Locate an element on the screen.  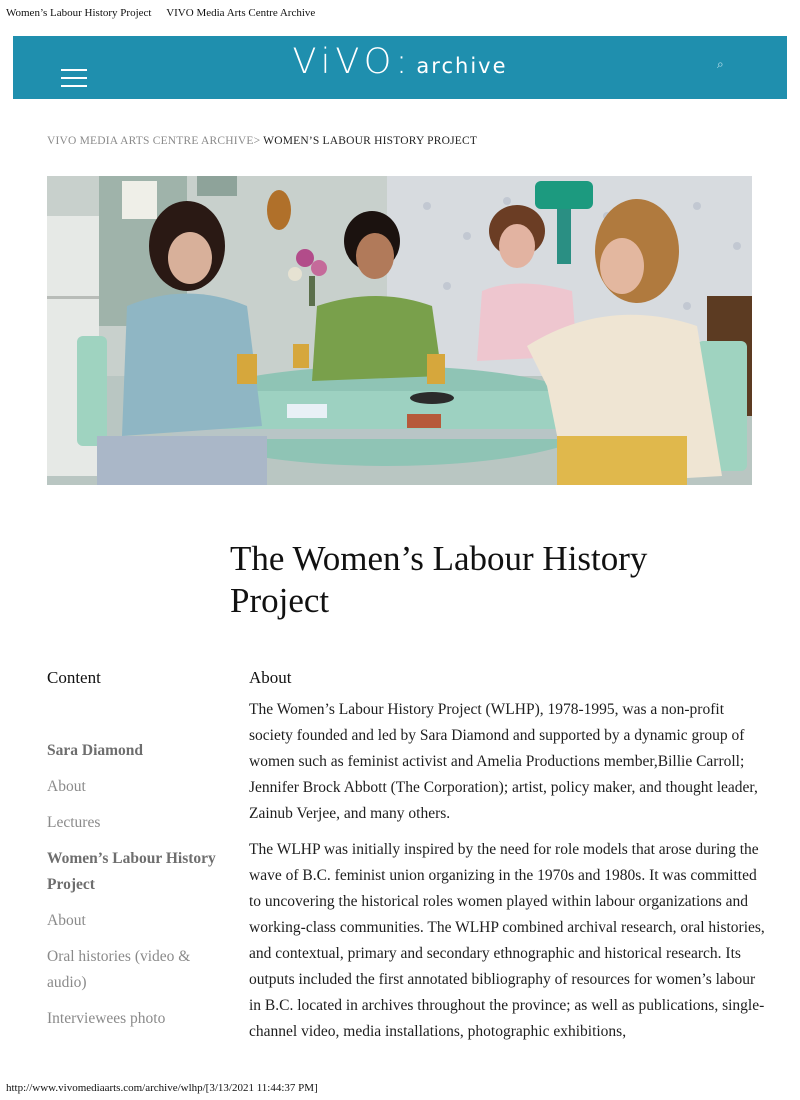
site-logo: ViVO: archive is located at coordinates (400, 62).